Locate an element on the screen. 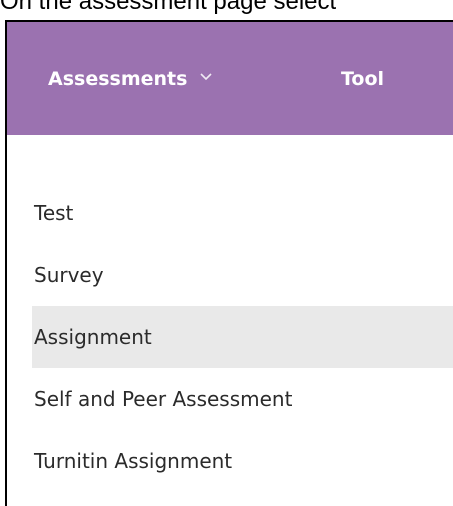 This screenshot has height=506, width=453. menu-item-turnitin-assignment: Turnitin Assignment is located at coordinates (230, 461).